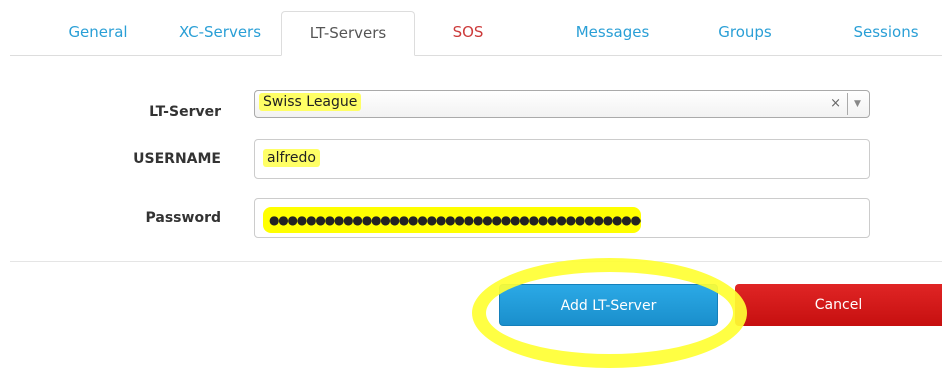  I want to click on lt-server-select: Swiss League × ▼, so click(562, 104).